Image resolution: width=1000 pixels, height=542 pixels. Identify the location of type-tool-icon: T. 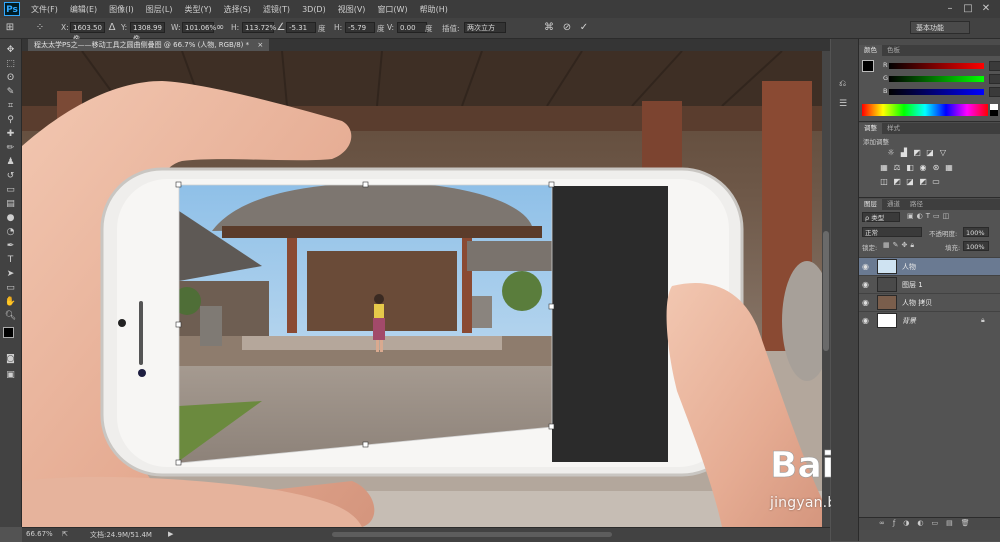
(10, 260).